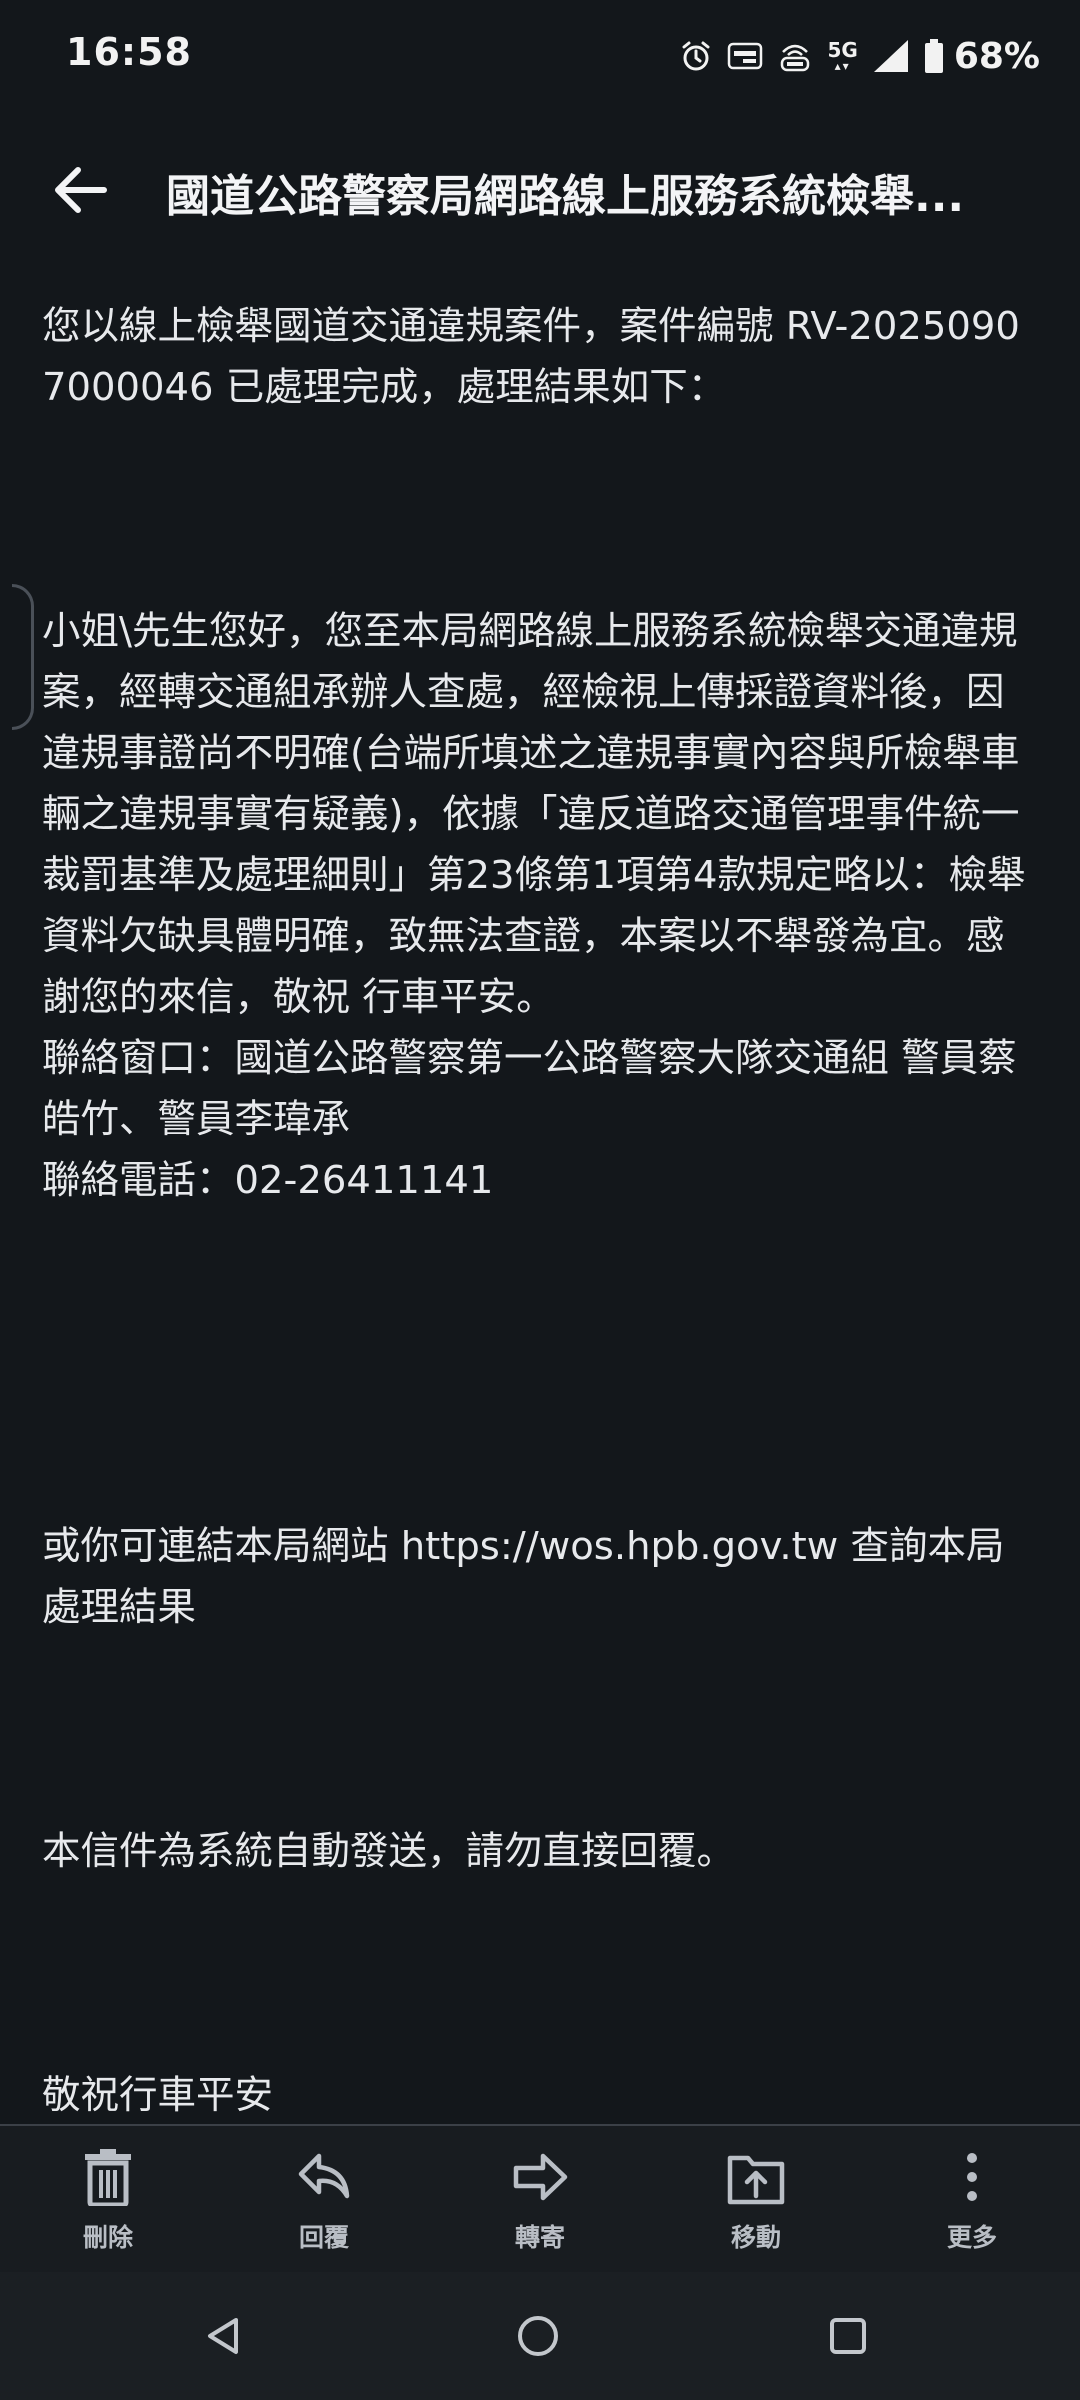 The width and height of the screenshot is (1080, 2400). What do you see at coordinates (323, 2237) in the screenshot?
I see `reply-label: 回覆` at bounding box center [323, 2237].